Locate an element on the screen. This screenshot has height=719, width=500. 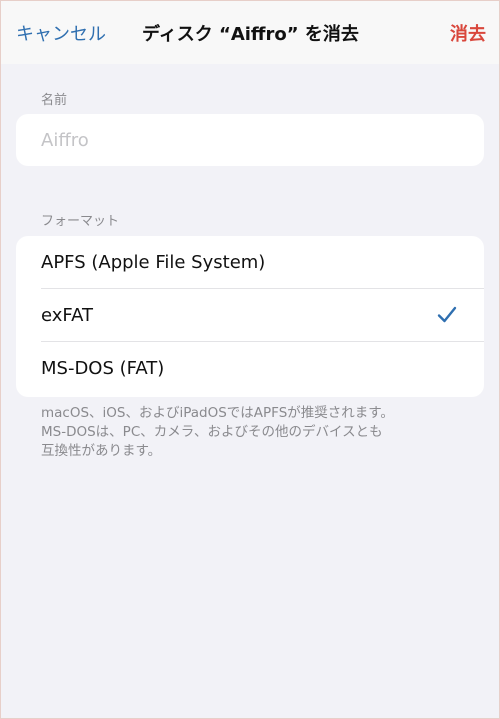
navigation-bar: キャンセル ディスク “Aiffro” を消去 消去 is located at coordinates (250, 32).